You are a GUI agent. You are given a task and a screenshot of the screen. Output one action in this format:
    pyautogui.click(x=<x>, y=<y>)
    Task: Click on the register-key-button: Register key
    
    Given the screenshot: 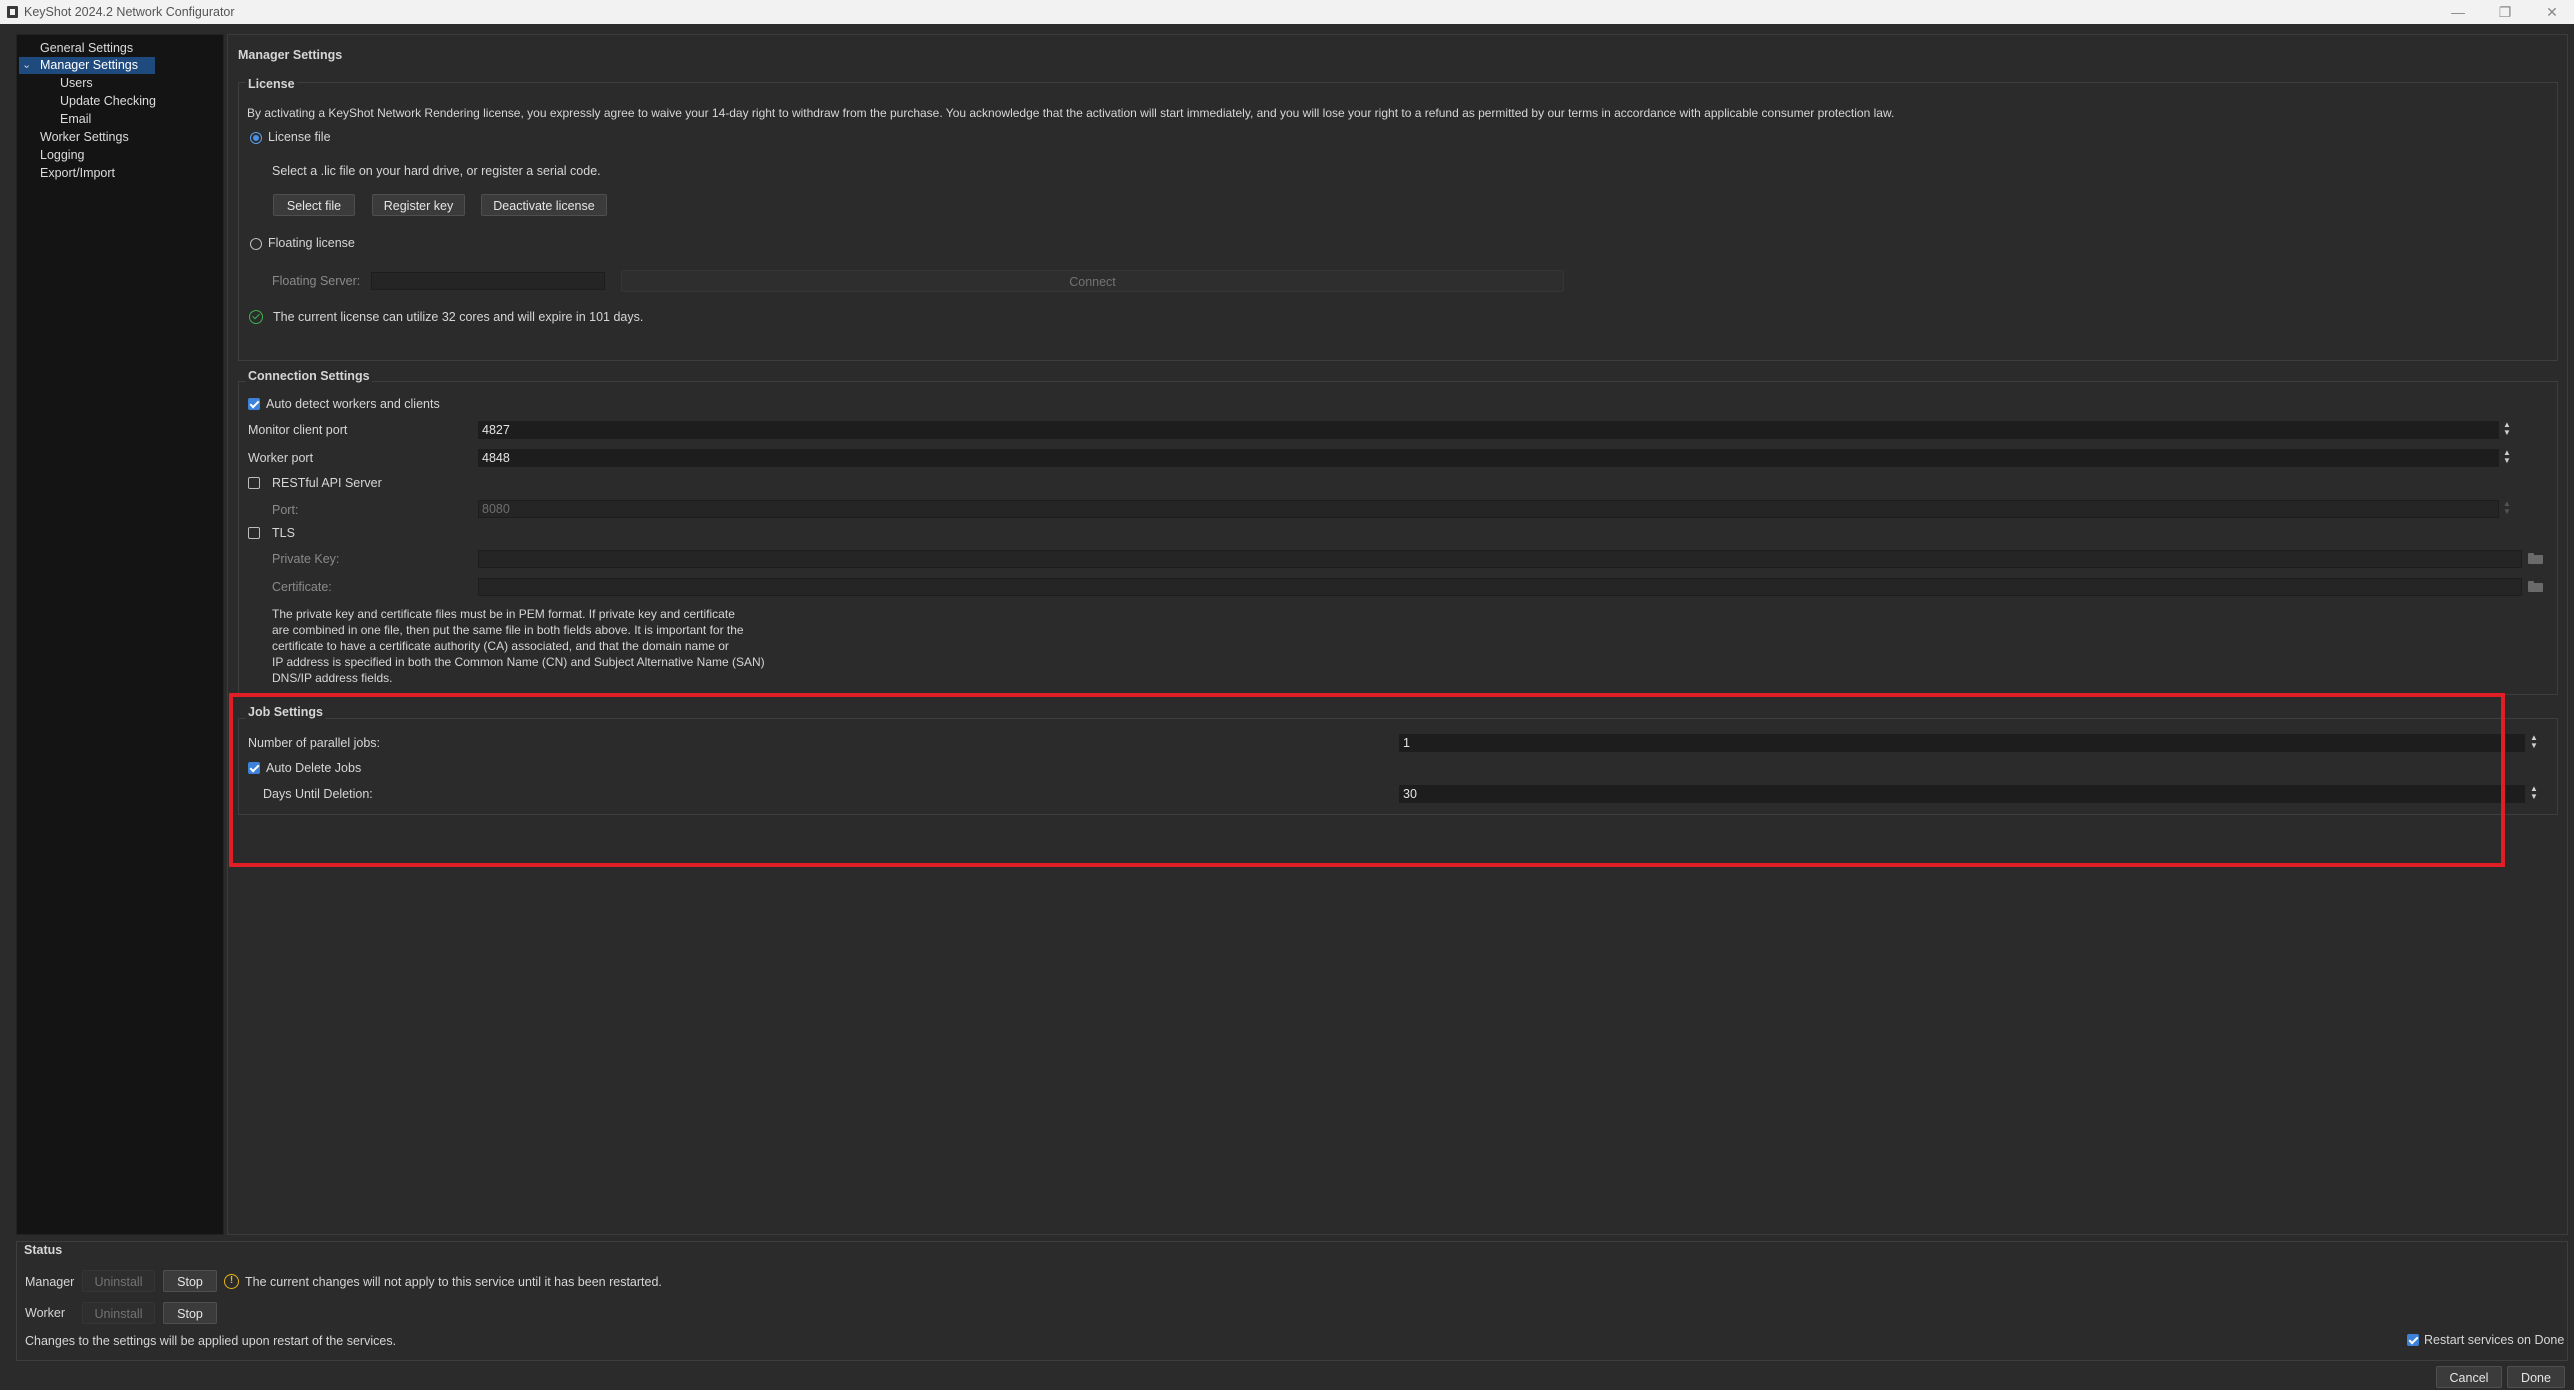 What is the action you would take?
    pyautogui.click(x=418, y=205)
    